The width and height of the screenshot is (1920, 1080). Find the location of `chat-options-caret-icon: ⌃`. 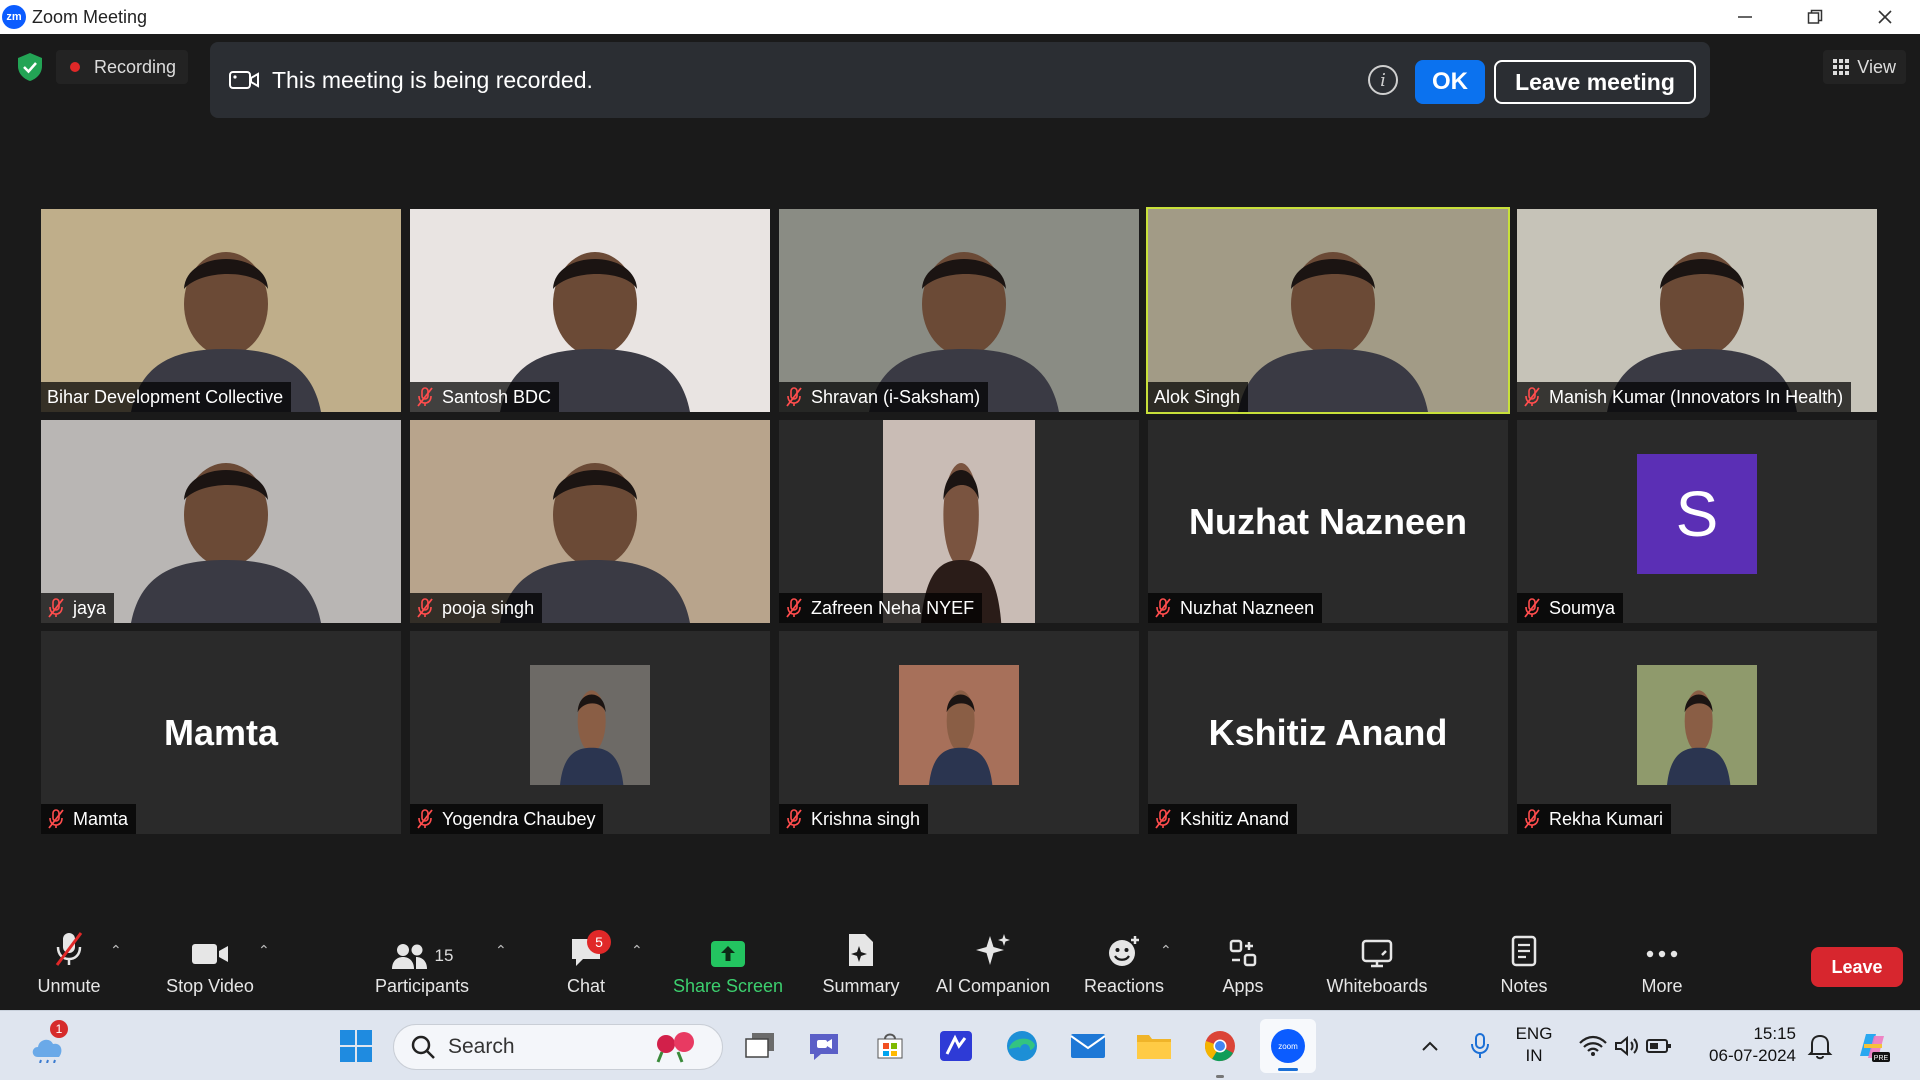

chat-options-caret-icon: ⌃ is located at coordinates (637, 950).